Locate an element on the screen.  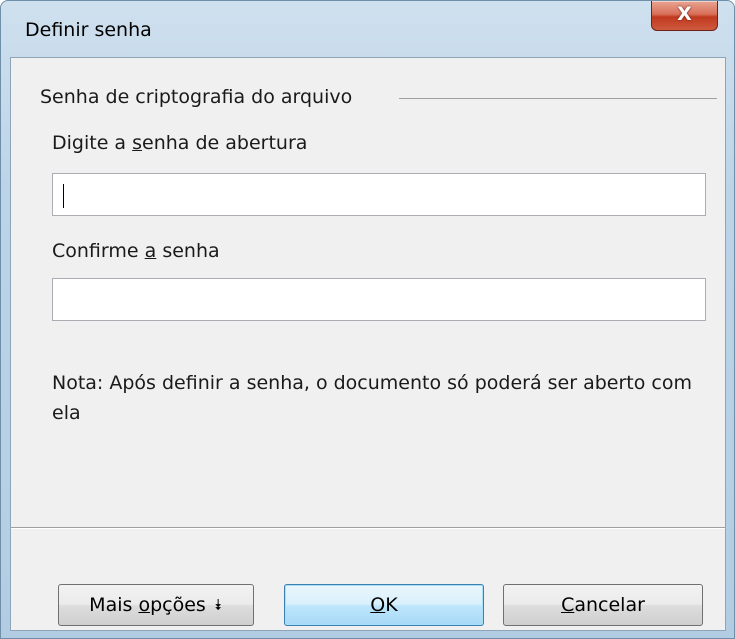
window-title: Definir senha is located at coordinates (88, 30).